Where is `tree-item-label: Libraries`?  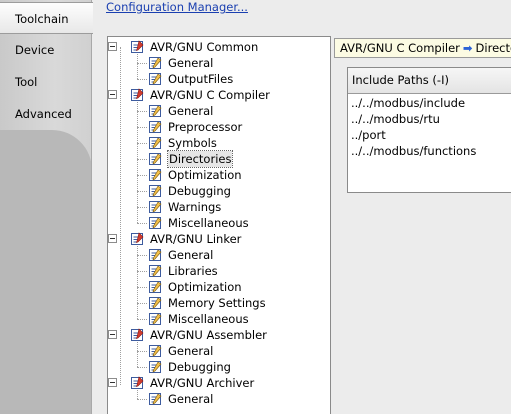
tree-item-label: Libraries is located at coordinates (193, 271).